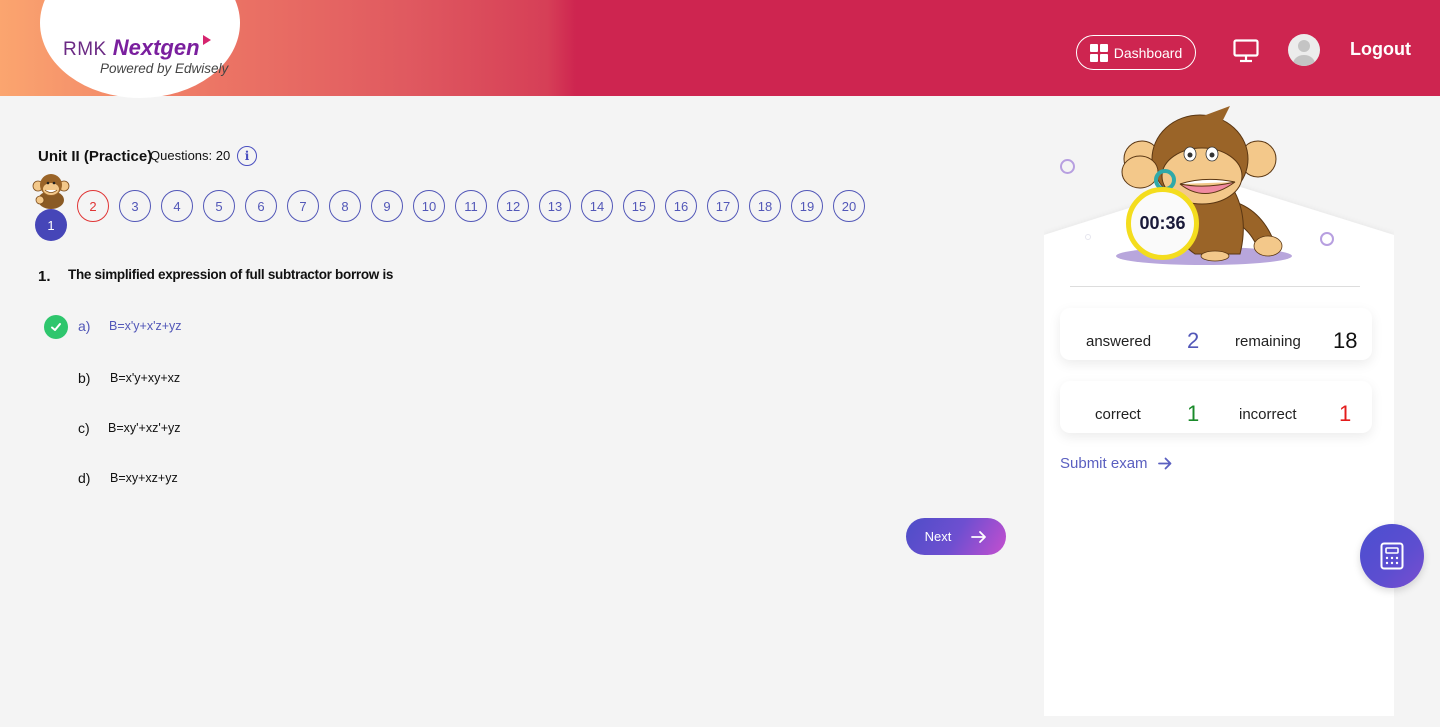 Image resolution: width=1440 pixels, height=727 pixels. What do you see at coordinates (1193, 340) in the screenshot?
I see `answered-count: 2` at bounding box center [1193, 340].